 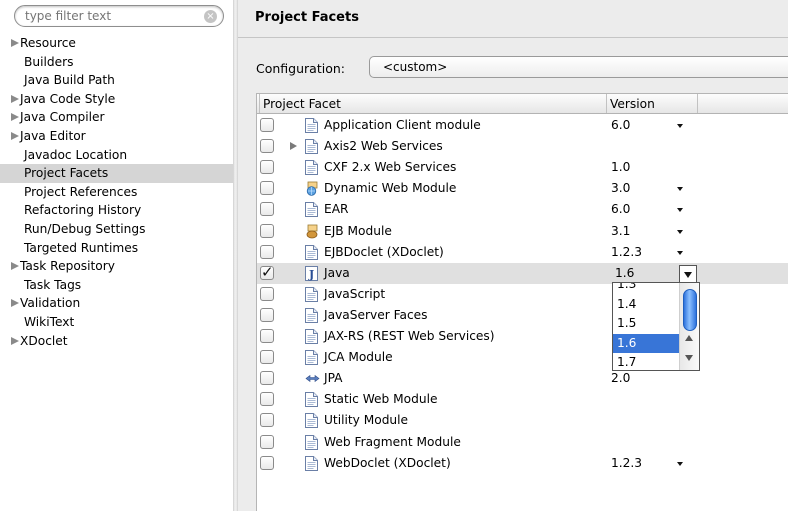 What do you see at coordinates (358, 230) in the screenshot?
I see `facet-name: EJB Module` at bounding box center [358, 230].